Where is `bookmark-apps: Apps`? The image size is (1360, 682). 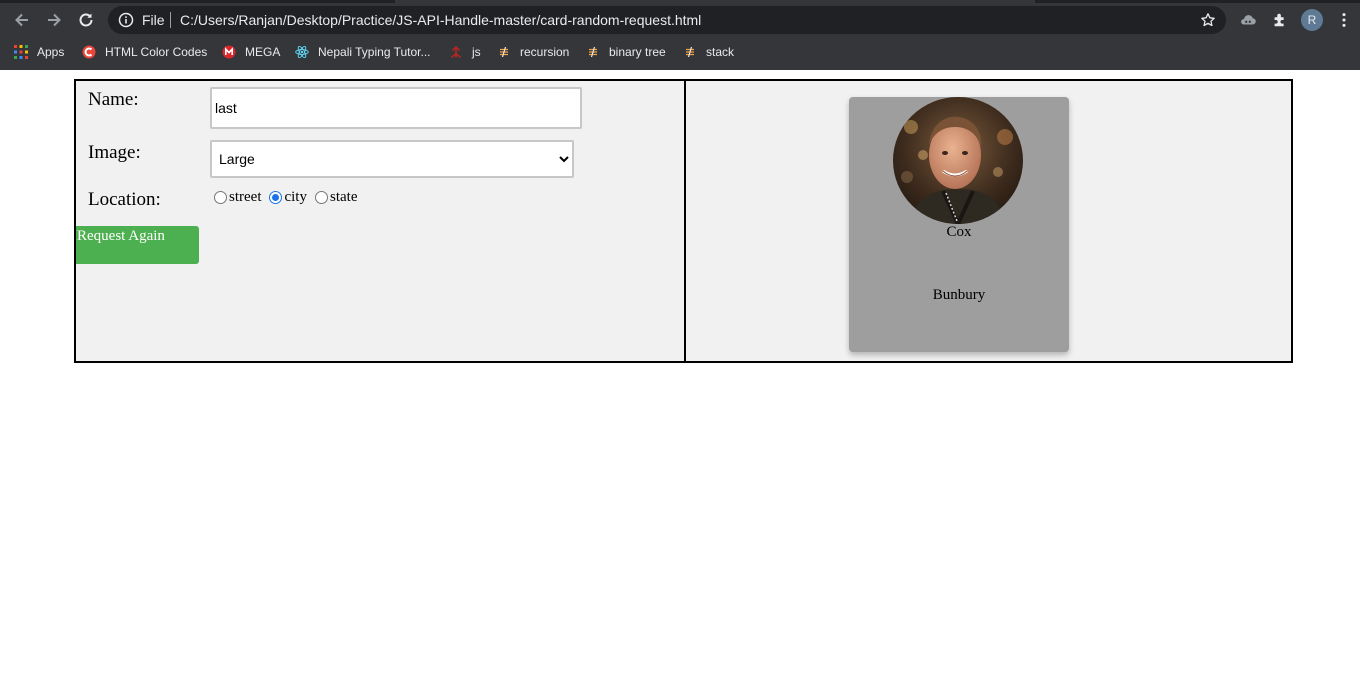
bookmark-apps: Apps is located at coordinates (39, 52).